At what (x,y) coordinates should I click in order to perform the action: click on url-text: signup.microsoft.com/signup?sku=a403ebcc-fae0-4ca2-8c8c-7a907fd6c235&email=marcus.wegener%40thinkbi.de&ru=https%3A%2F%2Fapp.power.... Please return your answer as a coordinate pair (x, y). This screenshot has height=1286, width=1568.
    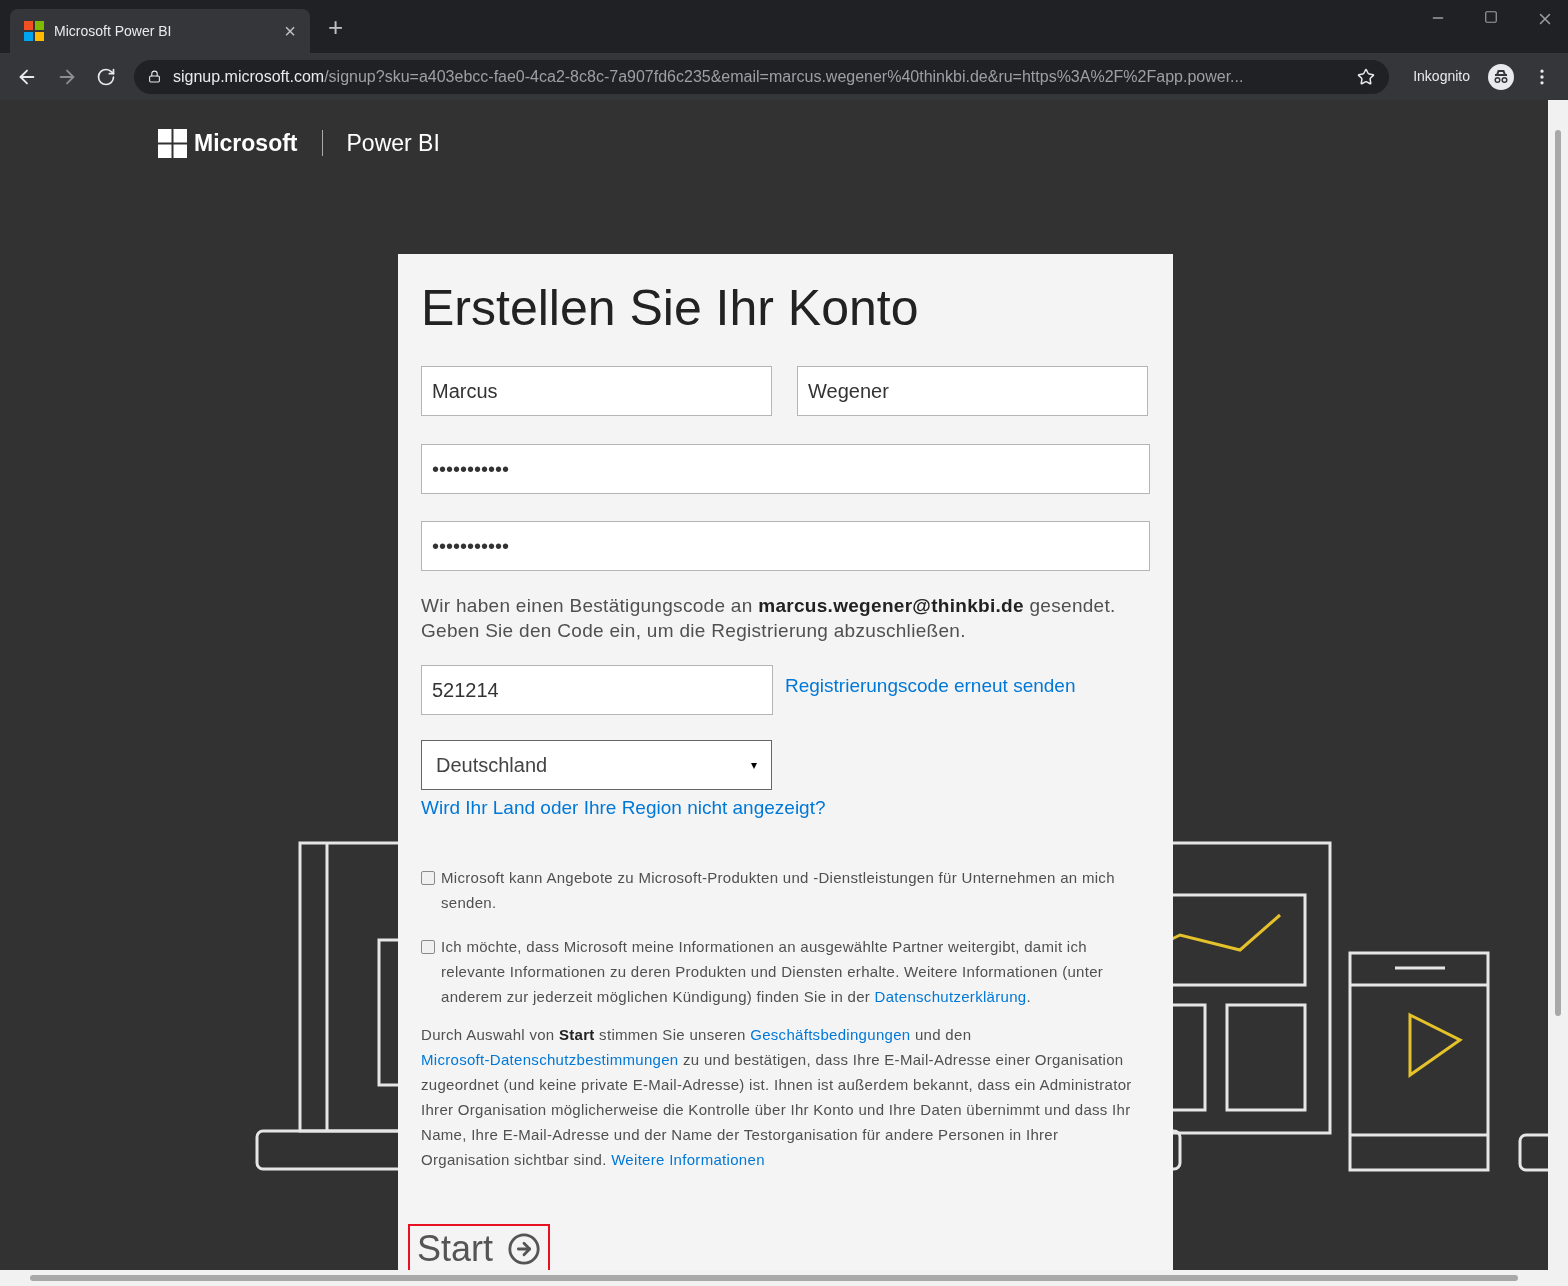
    Looking at the image, I should click on (709, 76).